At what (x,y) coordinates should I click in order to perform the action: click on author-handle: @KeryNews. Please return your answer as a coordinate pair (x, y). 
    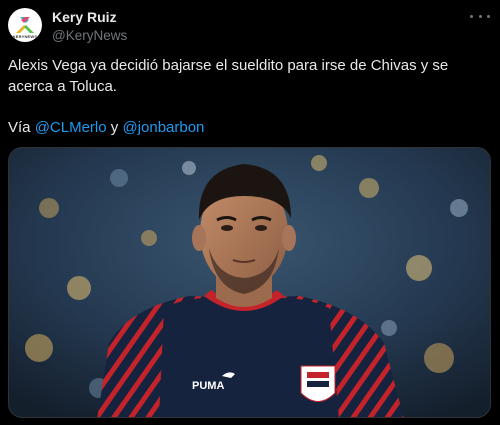
    Looking at the image, I should click on (89, 36).